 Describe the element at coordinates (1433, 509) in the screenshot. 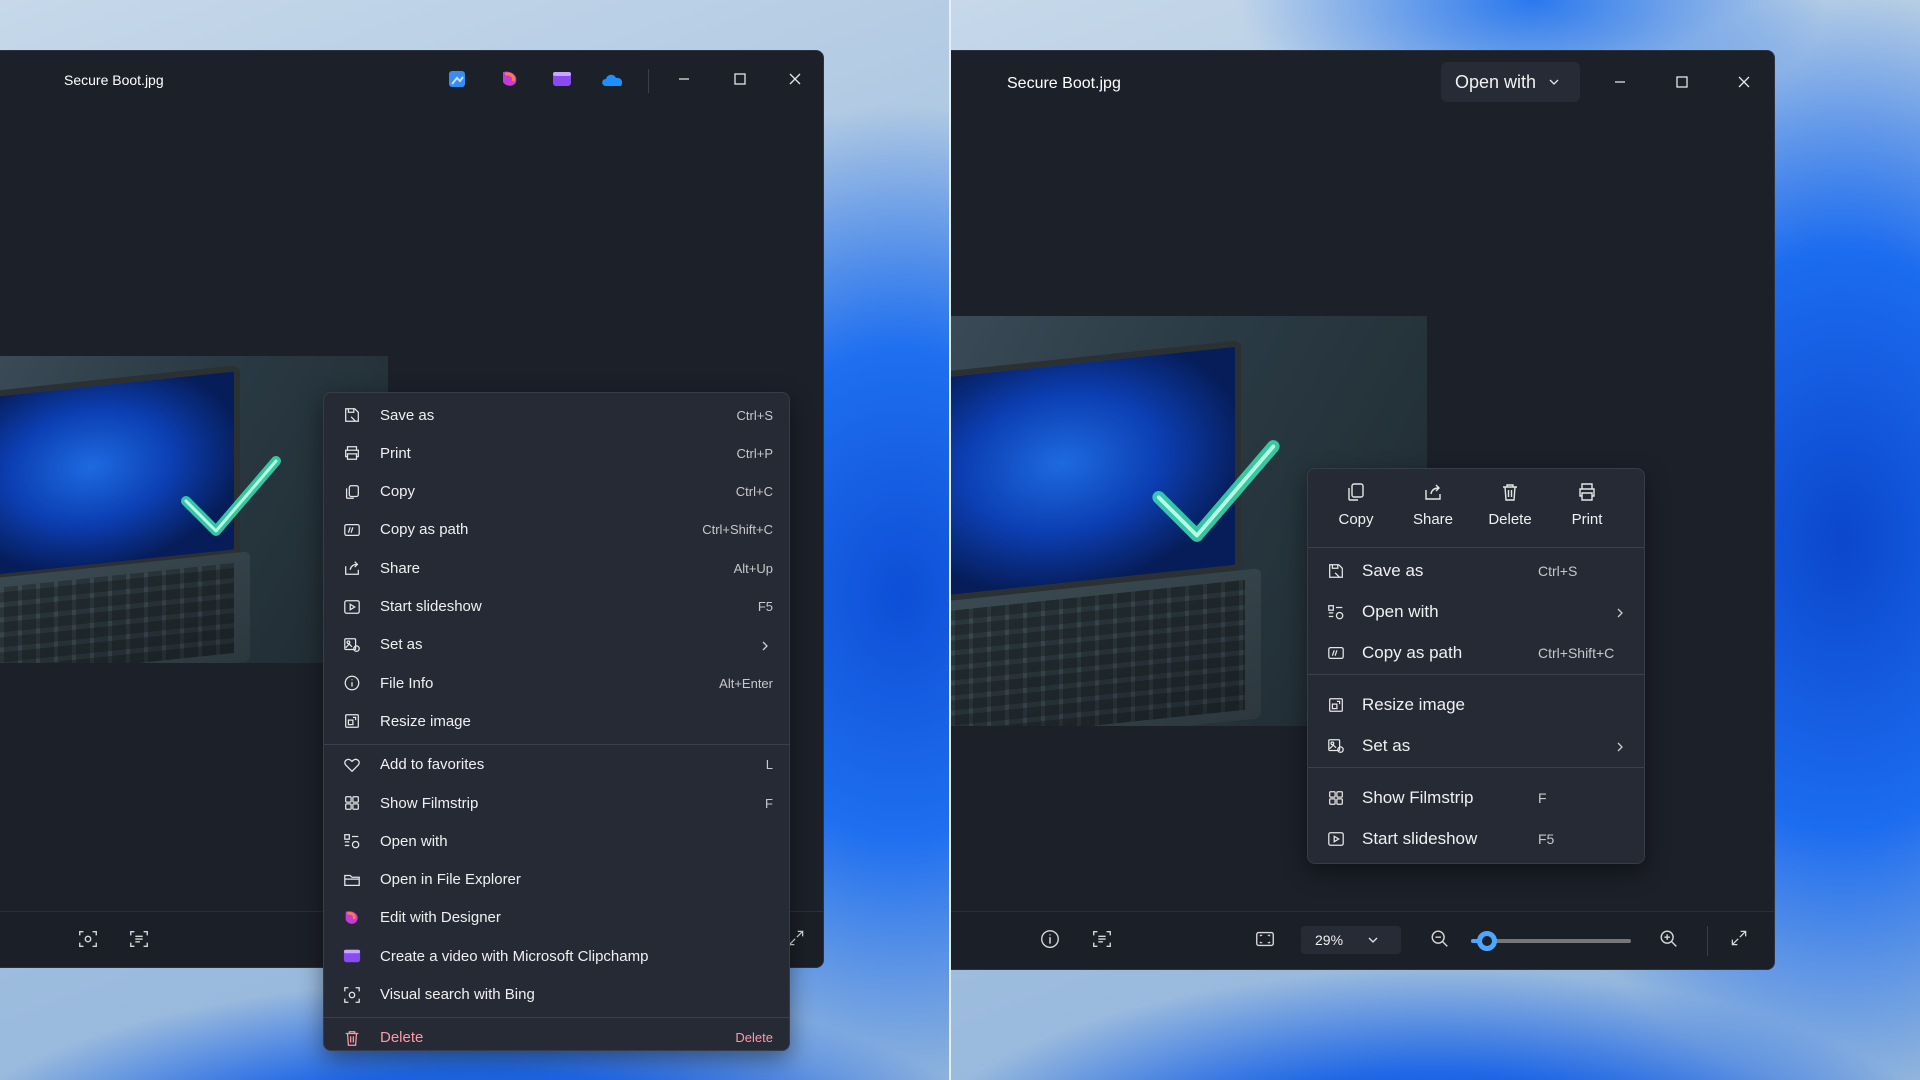

I see `quick-share-button: Share` at that location.